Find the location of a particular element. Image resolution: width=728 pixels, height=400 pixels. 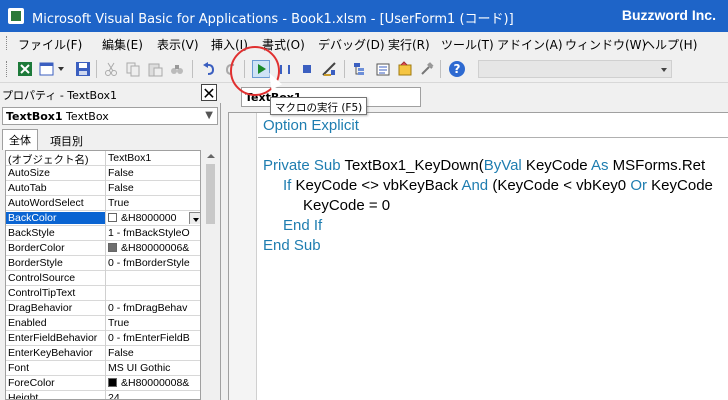

code-line: Option Explicit is located at coordinates (311, 125).